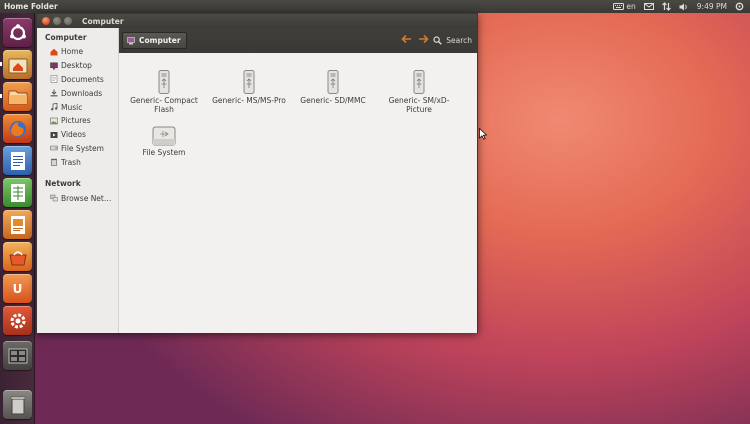 This screenshot has width=750, height=424. I want to click on messaging-indicator, so click(648, 6).